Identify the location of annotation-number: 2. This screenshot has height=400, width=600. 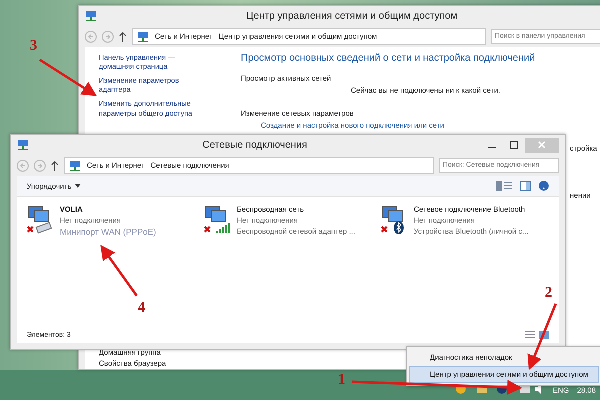
(548, 293).